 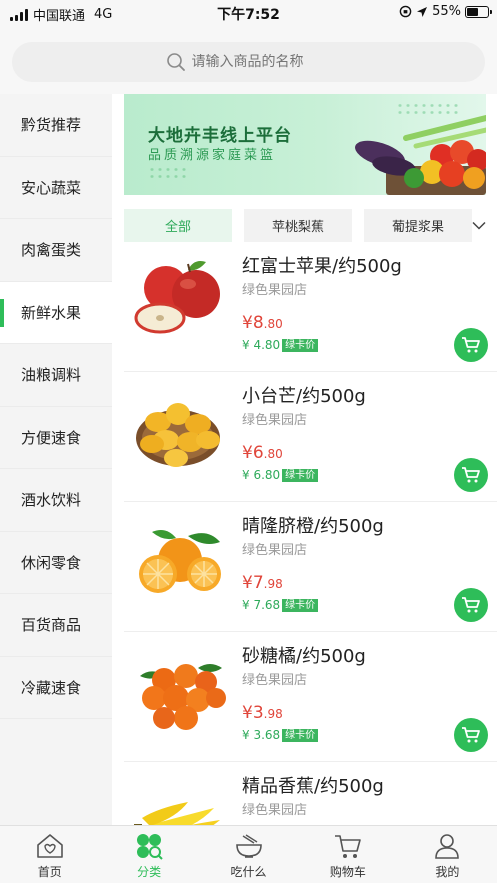 What do you see at coordinates (310, 567) in the screenshot?
I see `product-item: 晴隆脐橙/约500g 绿色果园店 ¥7.98 ¥ 7.68 绿卡价` at bounding box center [310, 567].